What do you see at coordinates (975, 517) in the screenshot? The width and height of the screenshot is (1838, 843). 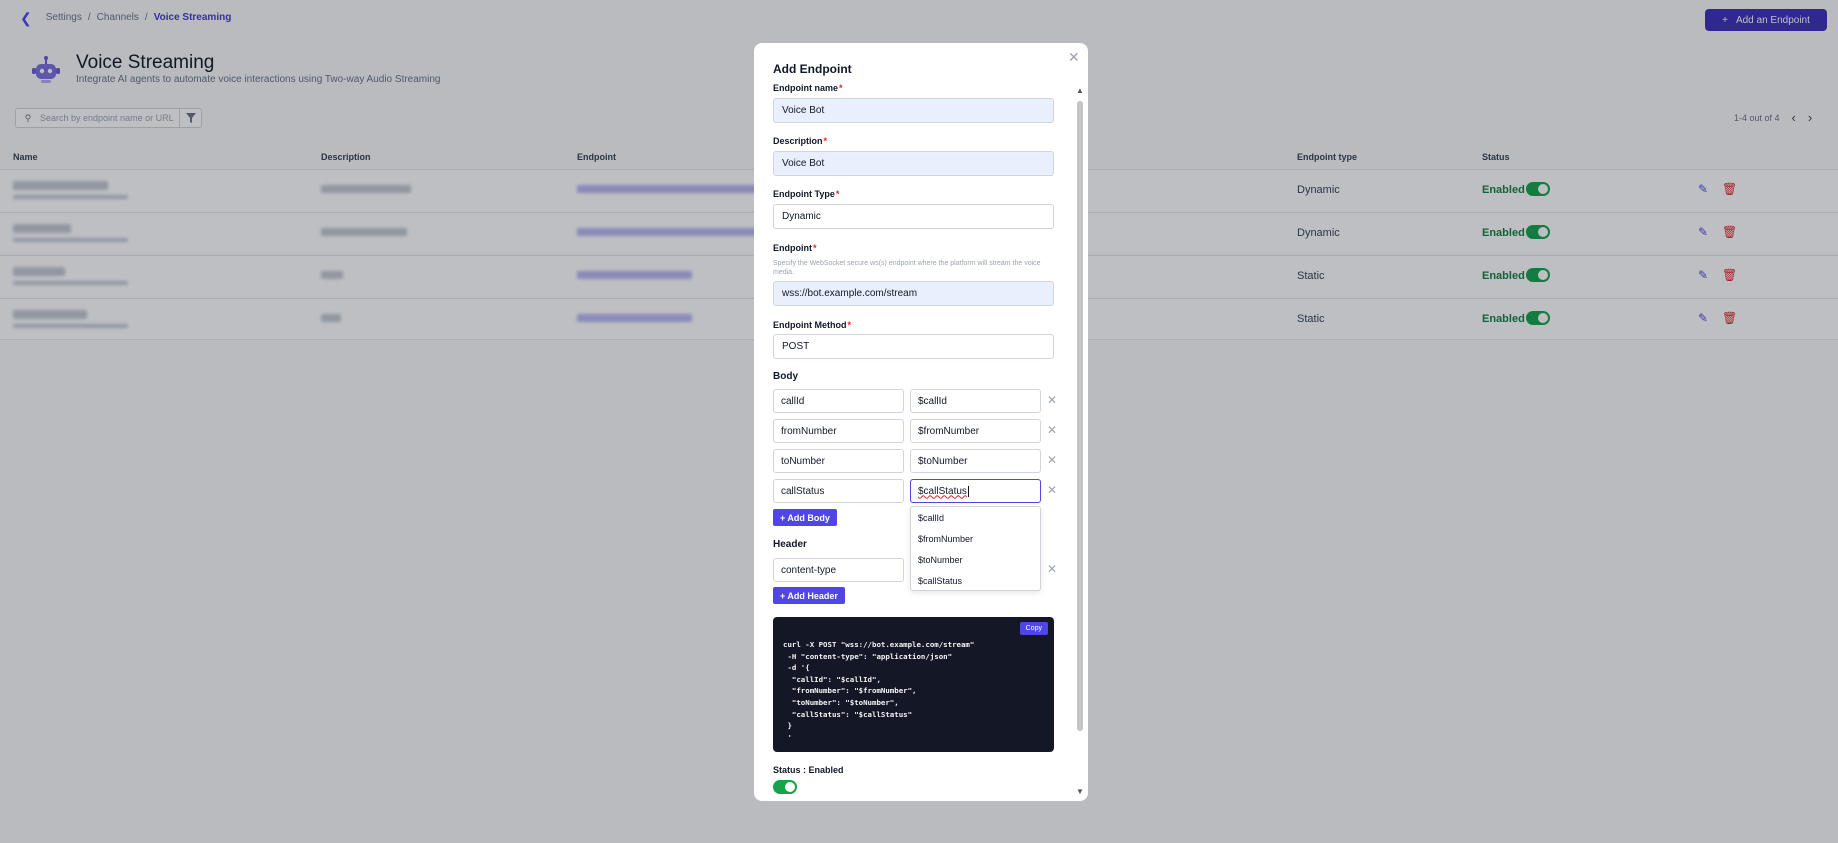 I see `suggestion-item: $callId` at bounding box center [975, 517].